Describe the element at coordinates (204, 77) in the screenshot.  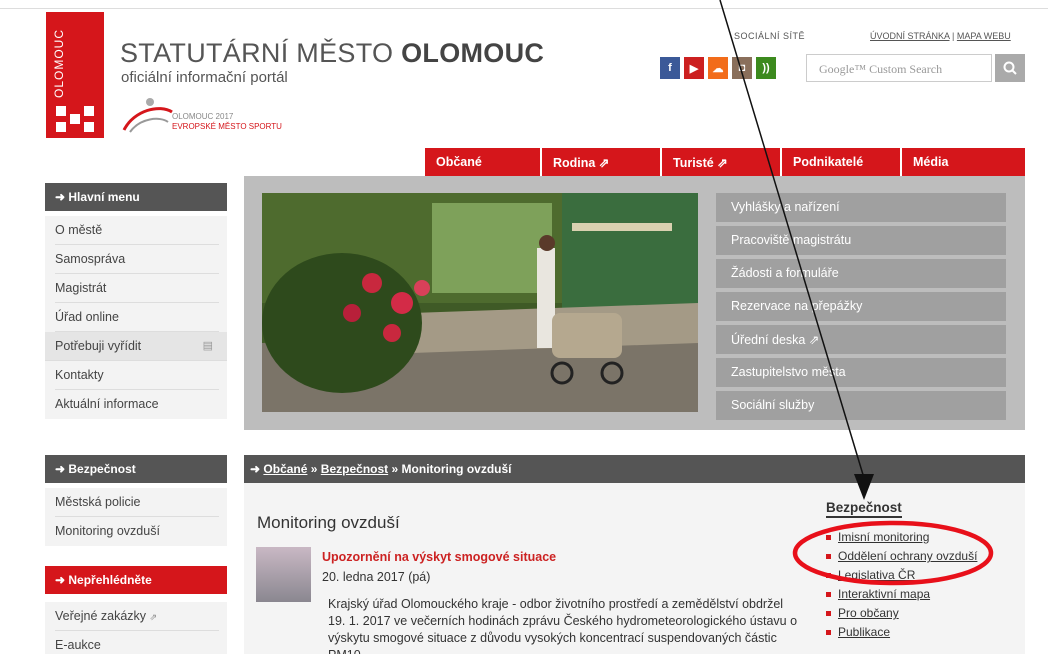
I see `site-subtitle: oficiální informační portál` at that location.